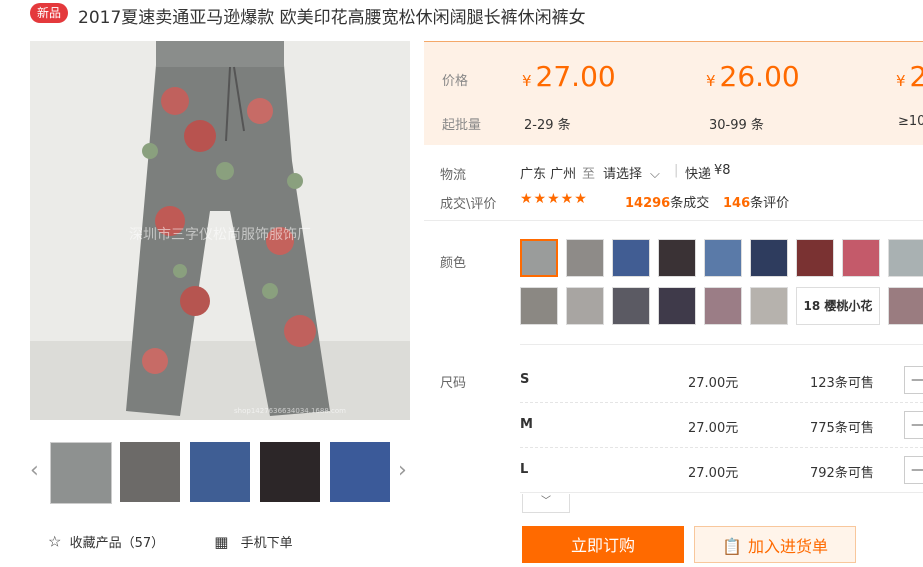 This screenshot has width=923, height=567. Describe the element at coordinates (554, 199) in the screenshot. I see `rating-stars: ★★★★★` at that location.